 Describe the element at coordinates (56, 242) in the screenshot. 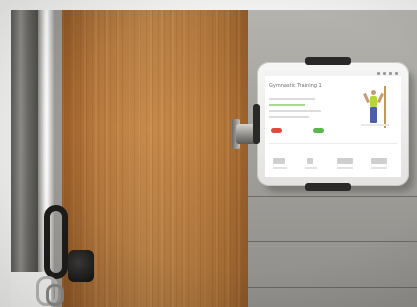

I see `black-hook-hardware` at that location.